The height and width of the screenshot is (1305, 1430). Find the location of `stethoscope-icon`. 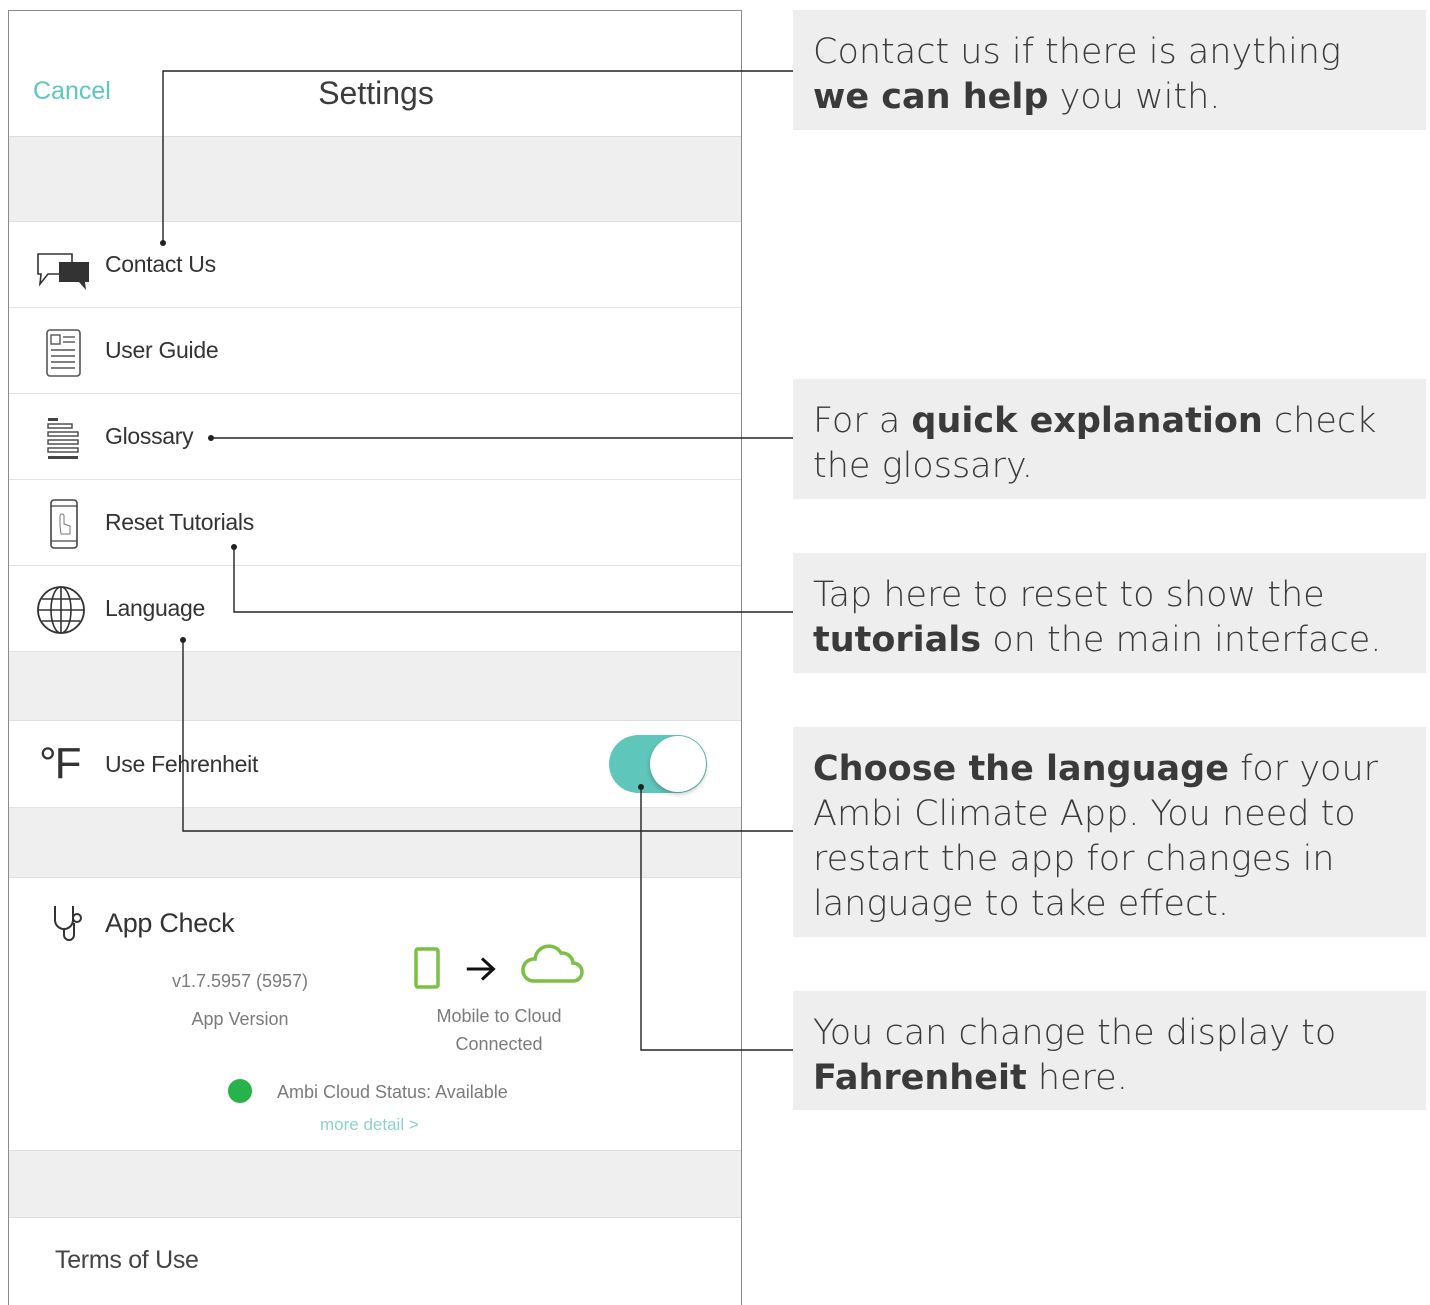

stethoscope-icon is located at coordinates (68, 923).